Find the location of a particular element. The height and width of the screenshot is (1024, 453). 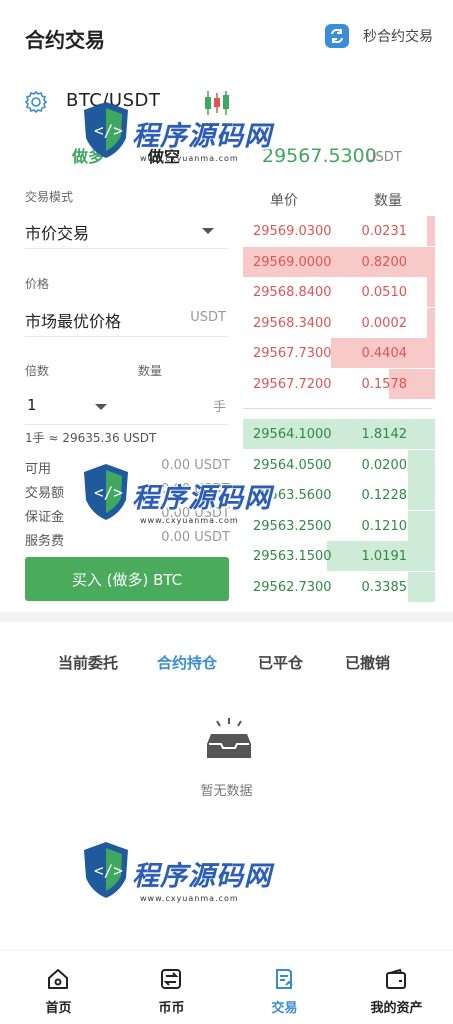

ask-row: 29568.3400 0.0002 is located at coordinates (339, 323).